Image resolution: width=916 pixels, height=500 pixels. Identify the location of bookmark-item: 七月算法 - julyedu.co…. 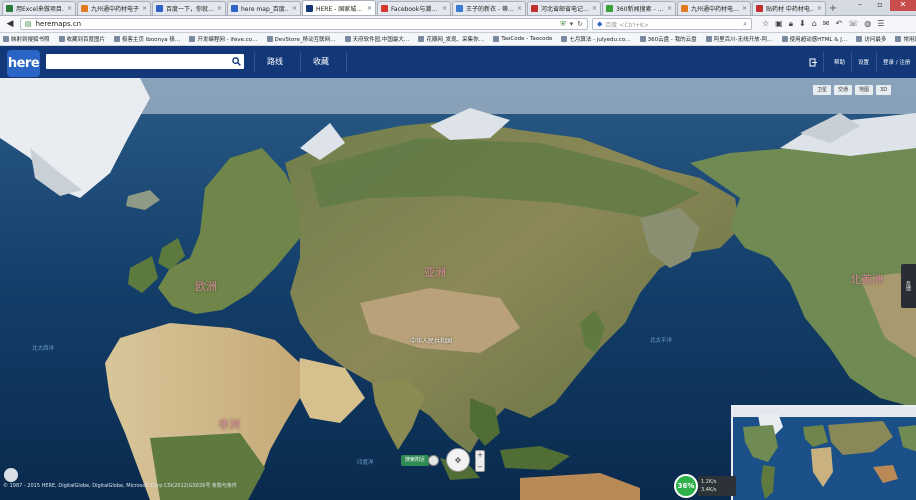
(596, 39).